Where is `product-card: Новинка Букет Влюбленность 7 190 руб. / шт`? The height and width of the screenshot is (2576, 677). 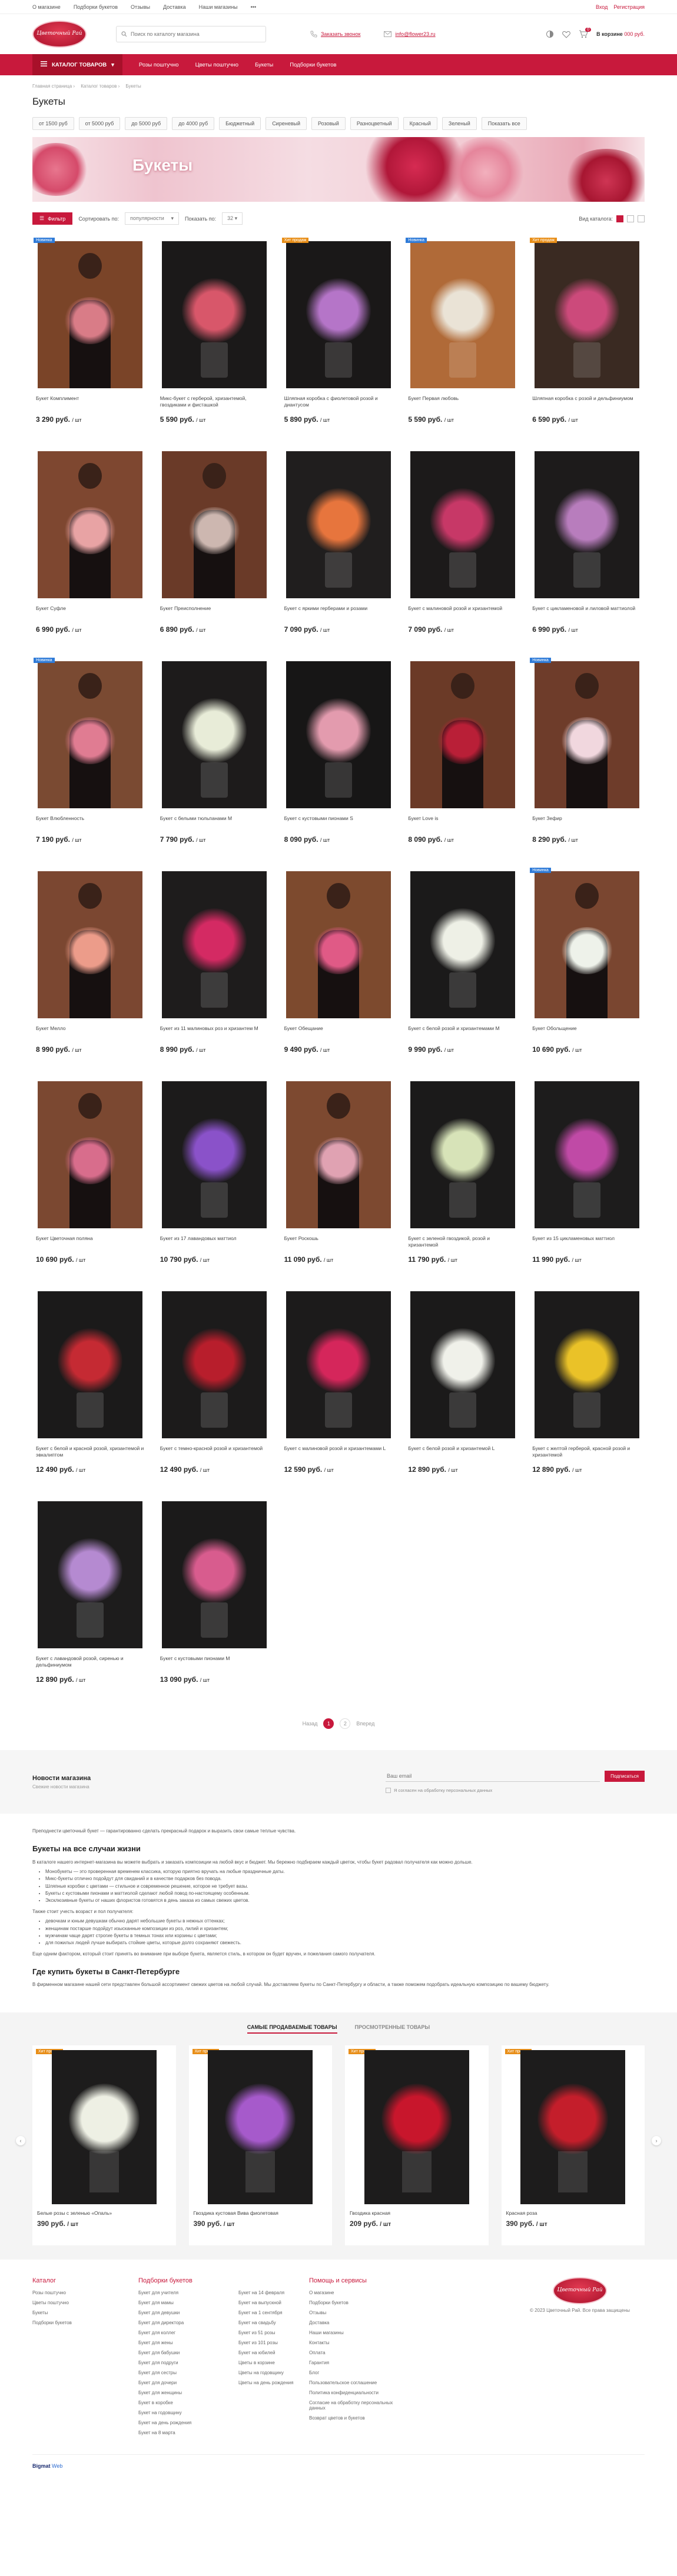 product-card: Новинка Букет Влюбленность 7 190 руб. / шт is located at coordinates (90, 762).